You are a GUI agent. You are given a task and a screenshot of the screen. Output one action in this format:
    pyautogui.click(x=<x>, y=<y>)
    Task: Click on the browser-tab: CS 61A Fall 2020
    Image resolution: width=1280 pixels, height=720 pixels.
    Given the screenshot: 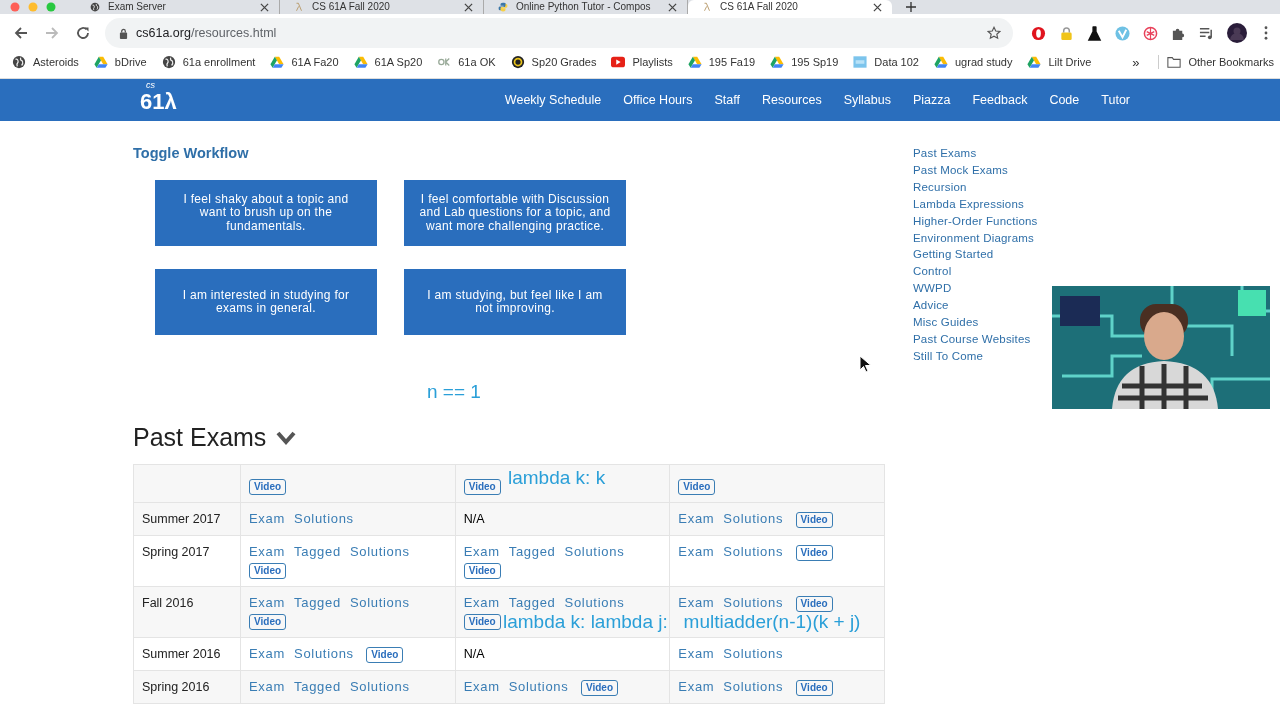 What is the action you would take?
    pyautogui.click(x=790, y=7)
    